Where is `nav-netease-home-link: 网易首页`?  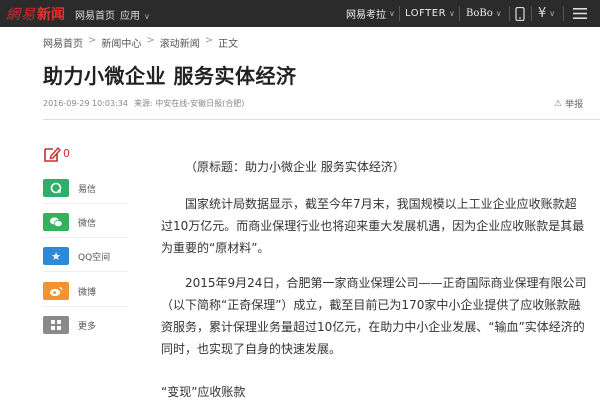 nav-netease-home-link: 网易首页 is located at coordinates (95, 14).